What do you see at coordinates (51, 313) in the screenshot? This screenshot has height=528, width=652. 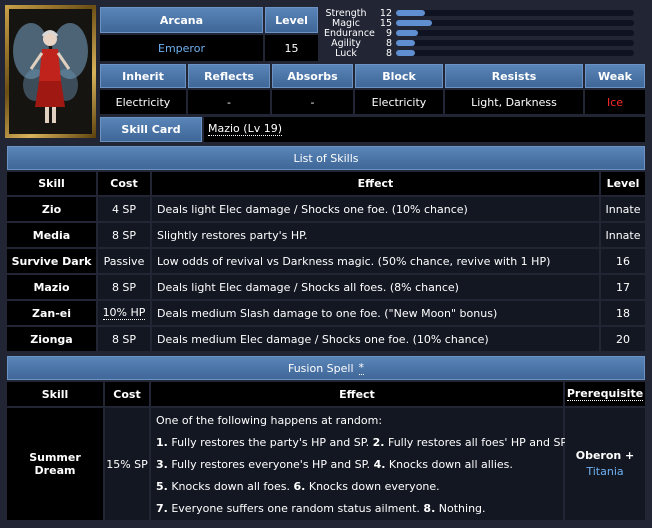 I see `skill-name: Zan-ei` at bounding box center [51, 313].